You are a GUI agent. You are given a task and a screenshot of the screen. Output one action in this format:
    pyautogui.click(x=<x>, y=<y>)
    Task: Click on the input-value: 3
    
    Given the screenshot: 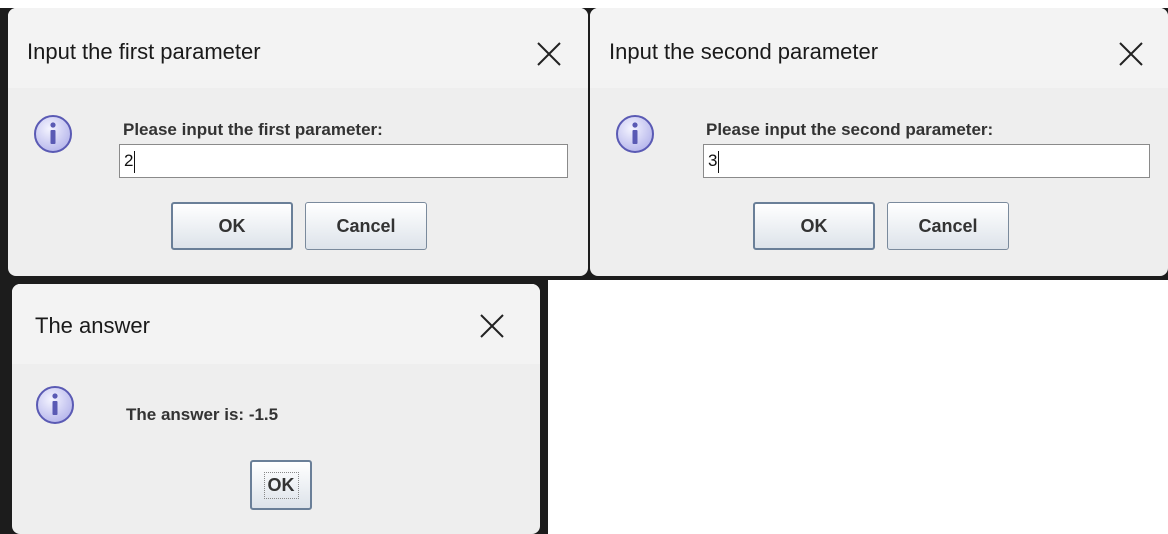 What is the action you would take?
    pyautogui.click(x=713, y=160)
    